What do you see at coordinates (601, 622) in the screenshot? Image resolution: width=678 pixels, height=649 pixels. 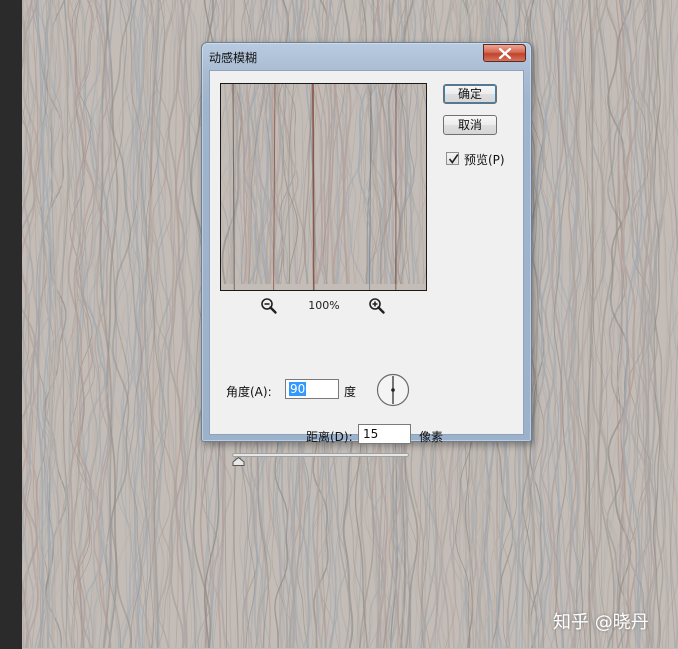 I see `watermark-text: 知乎 @晓丹` at bounding box center [601, 622].